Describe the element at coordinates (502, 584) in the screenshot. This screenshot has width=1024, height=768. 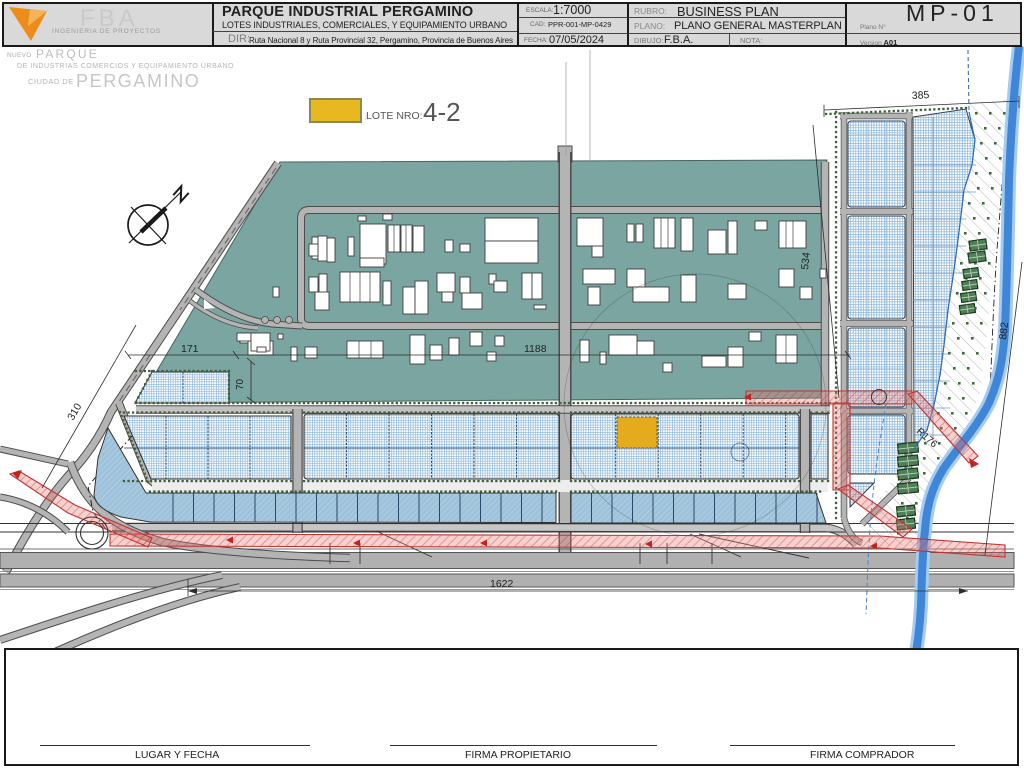
I see `svg-text: 1622` at that location.